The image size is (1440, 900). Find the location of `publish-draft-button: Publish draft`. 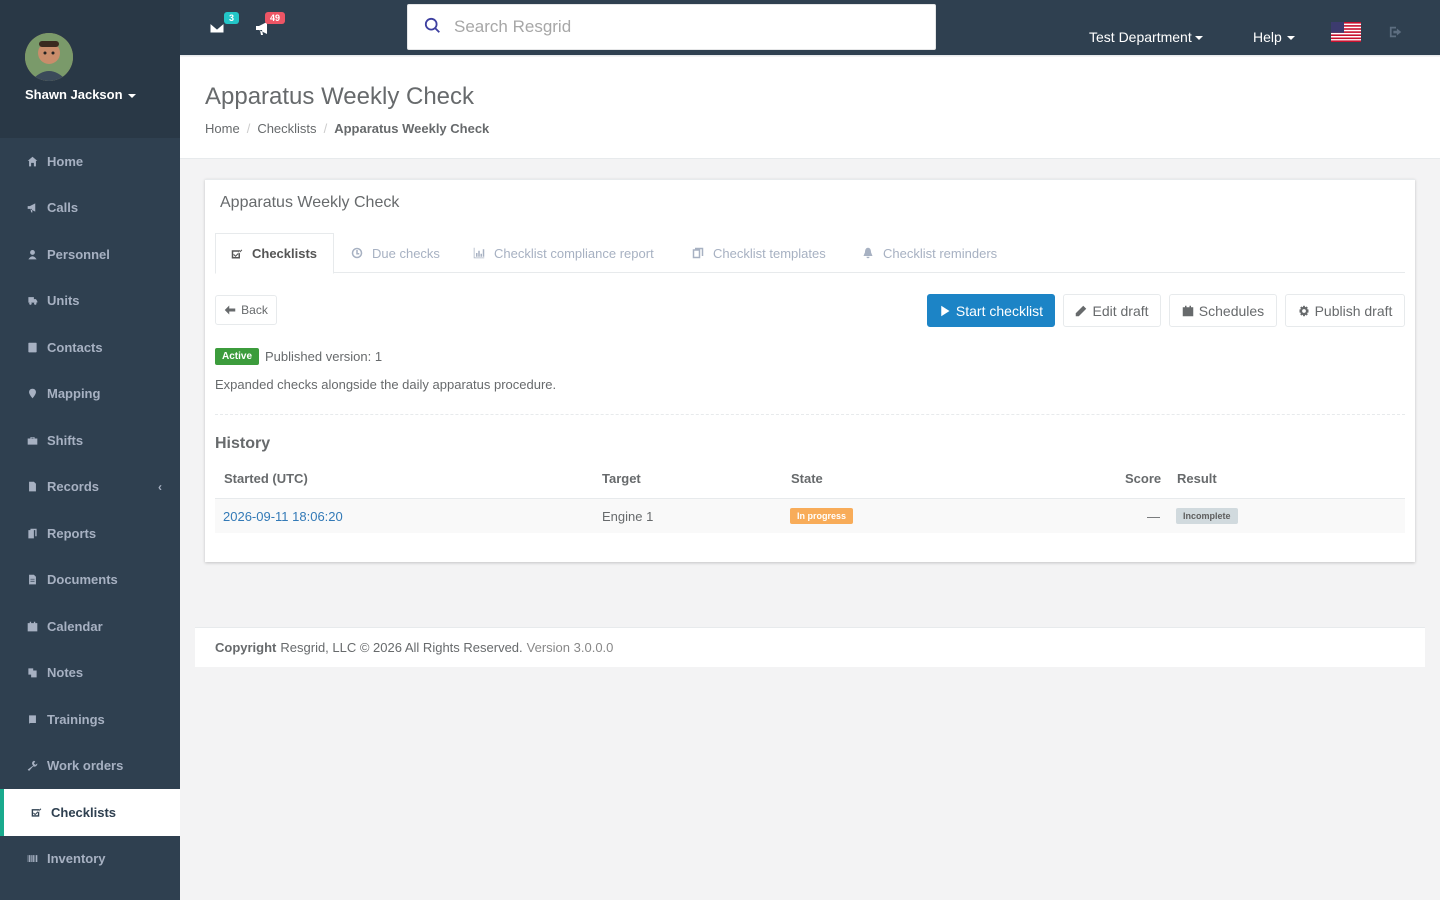

publish-draft-button: Publish draft is located at coordinates (1345, 310).